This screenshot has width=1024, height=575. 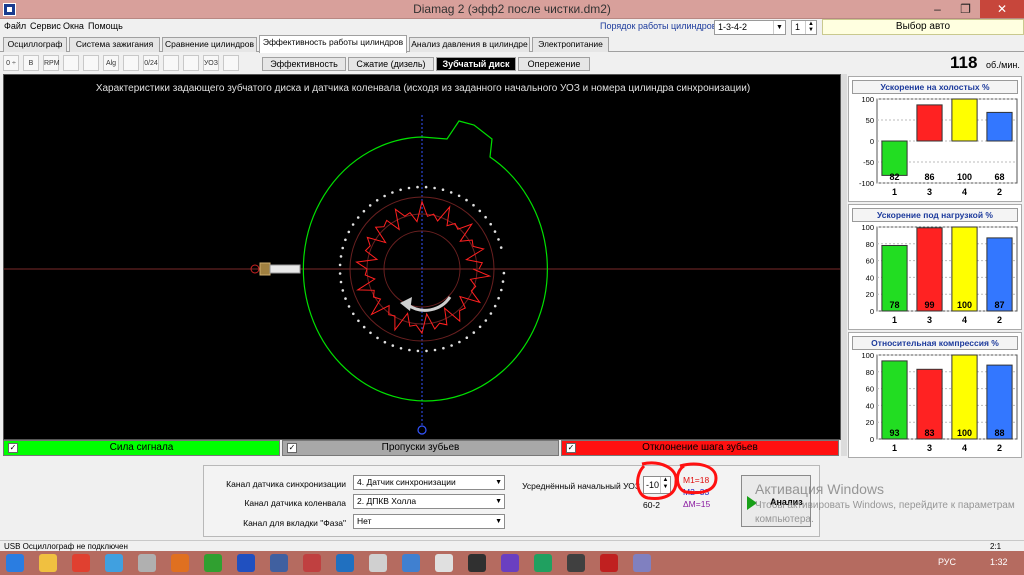 I want to click on subtab-efficiency: Эффективность, so click(x=304, y=64).